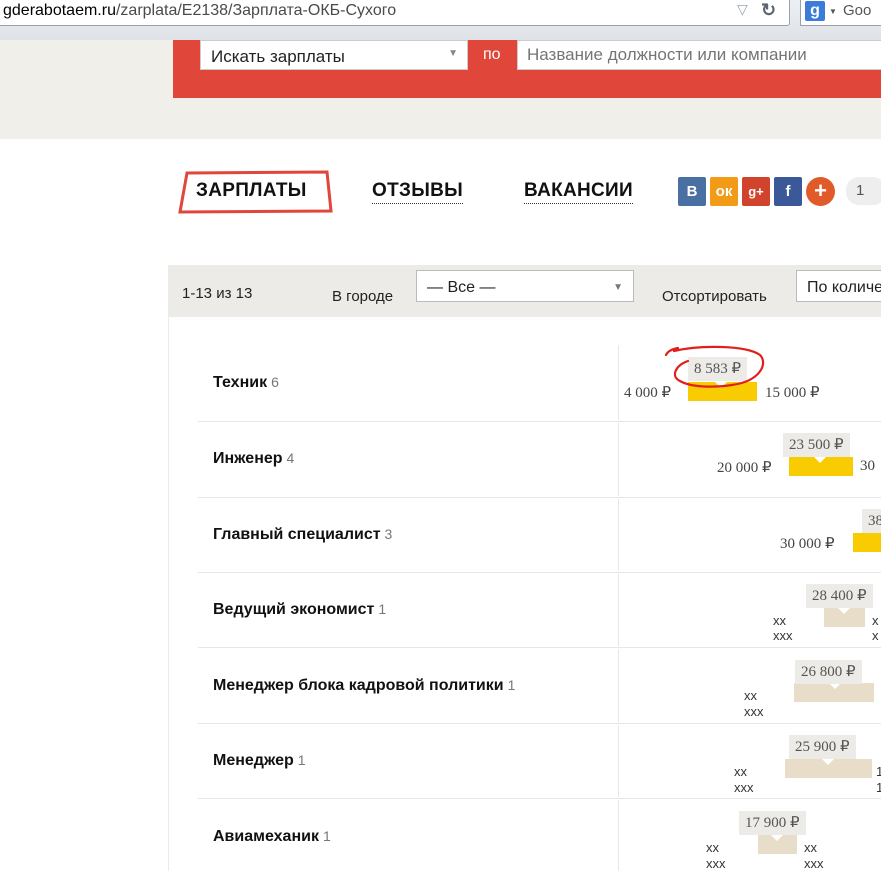 Image resolution: width=881 pixels, height=871 pixels. I want to click on tab-vacancies: ВАКАНСИИ, so click(578, 192).